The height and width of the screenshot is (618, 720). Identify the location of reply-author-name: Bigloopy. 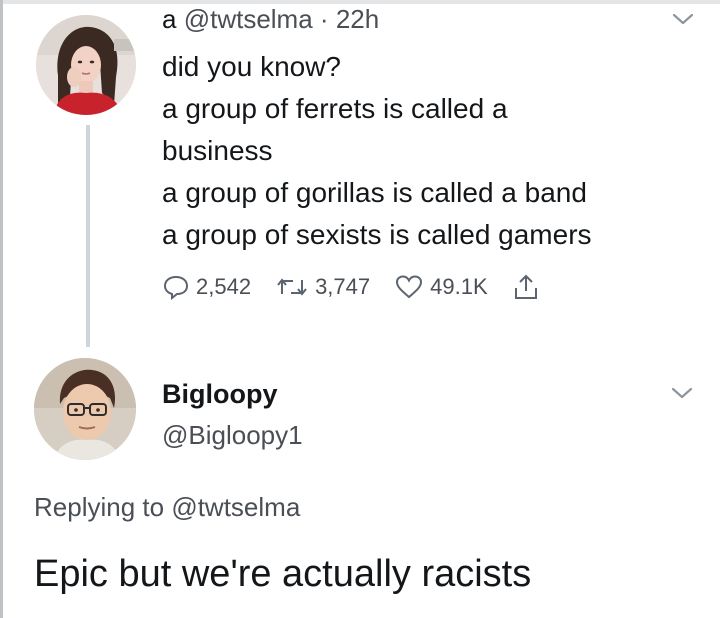
(220, 394).